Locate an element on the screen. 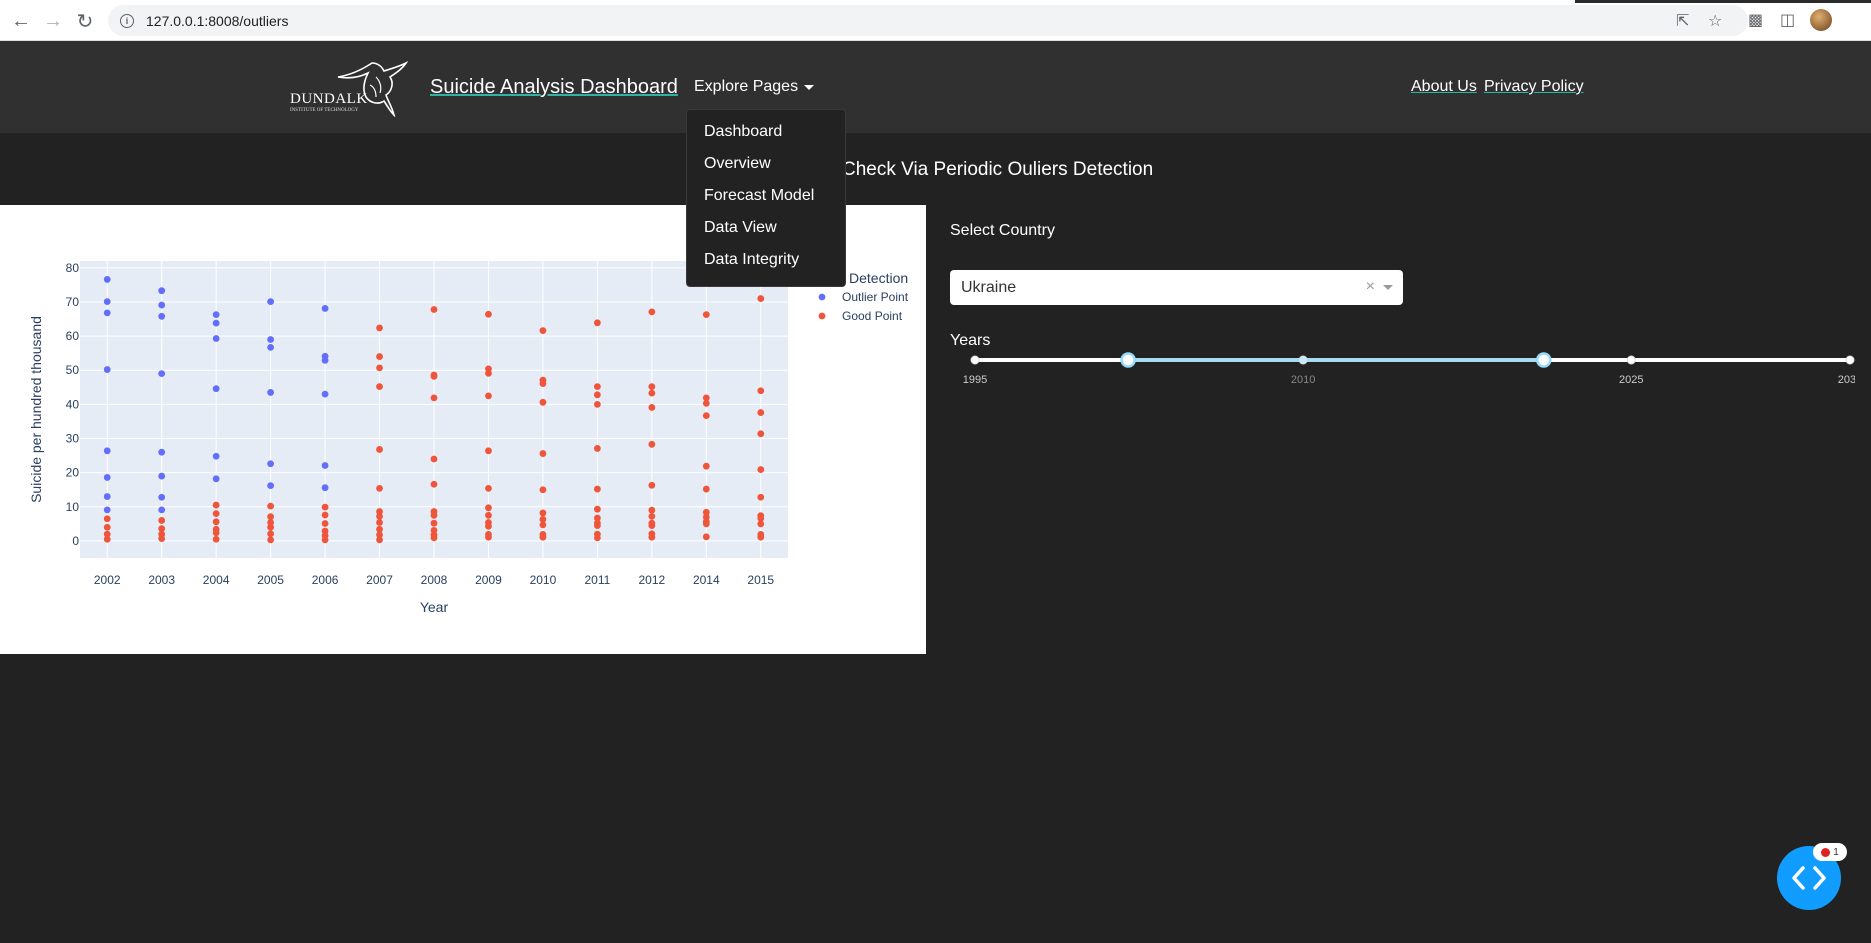  x-tick-label: 2003 is located at coordinates (161, 580).